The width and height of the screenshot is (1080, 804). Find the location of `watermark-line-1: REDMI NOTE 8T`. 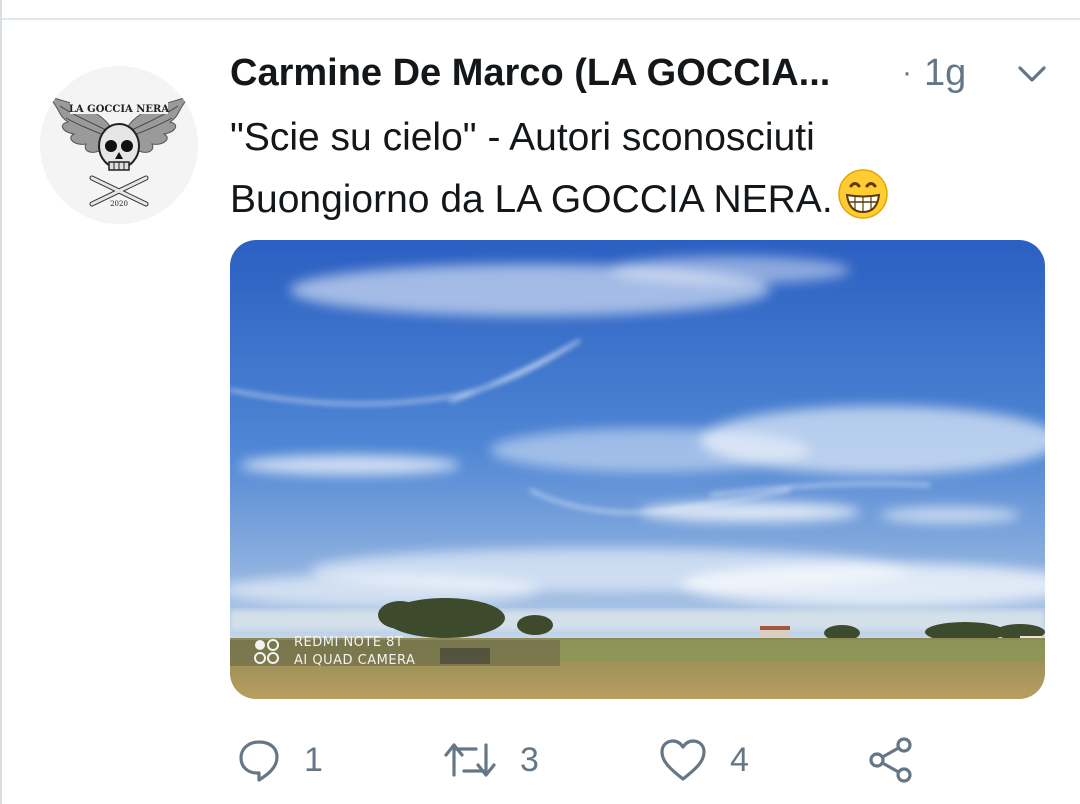

watermark-line-1: REDMI NOTE 8T is located at coordinates (349, 642).